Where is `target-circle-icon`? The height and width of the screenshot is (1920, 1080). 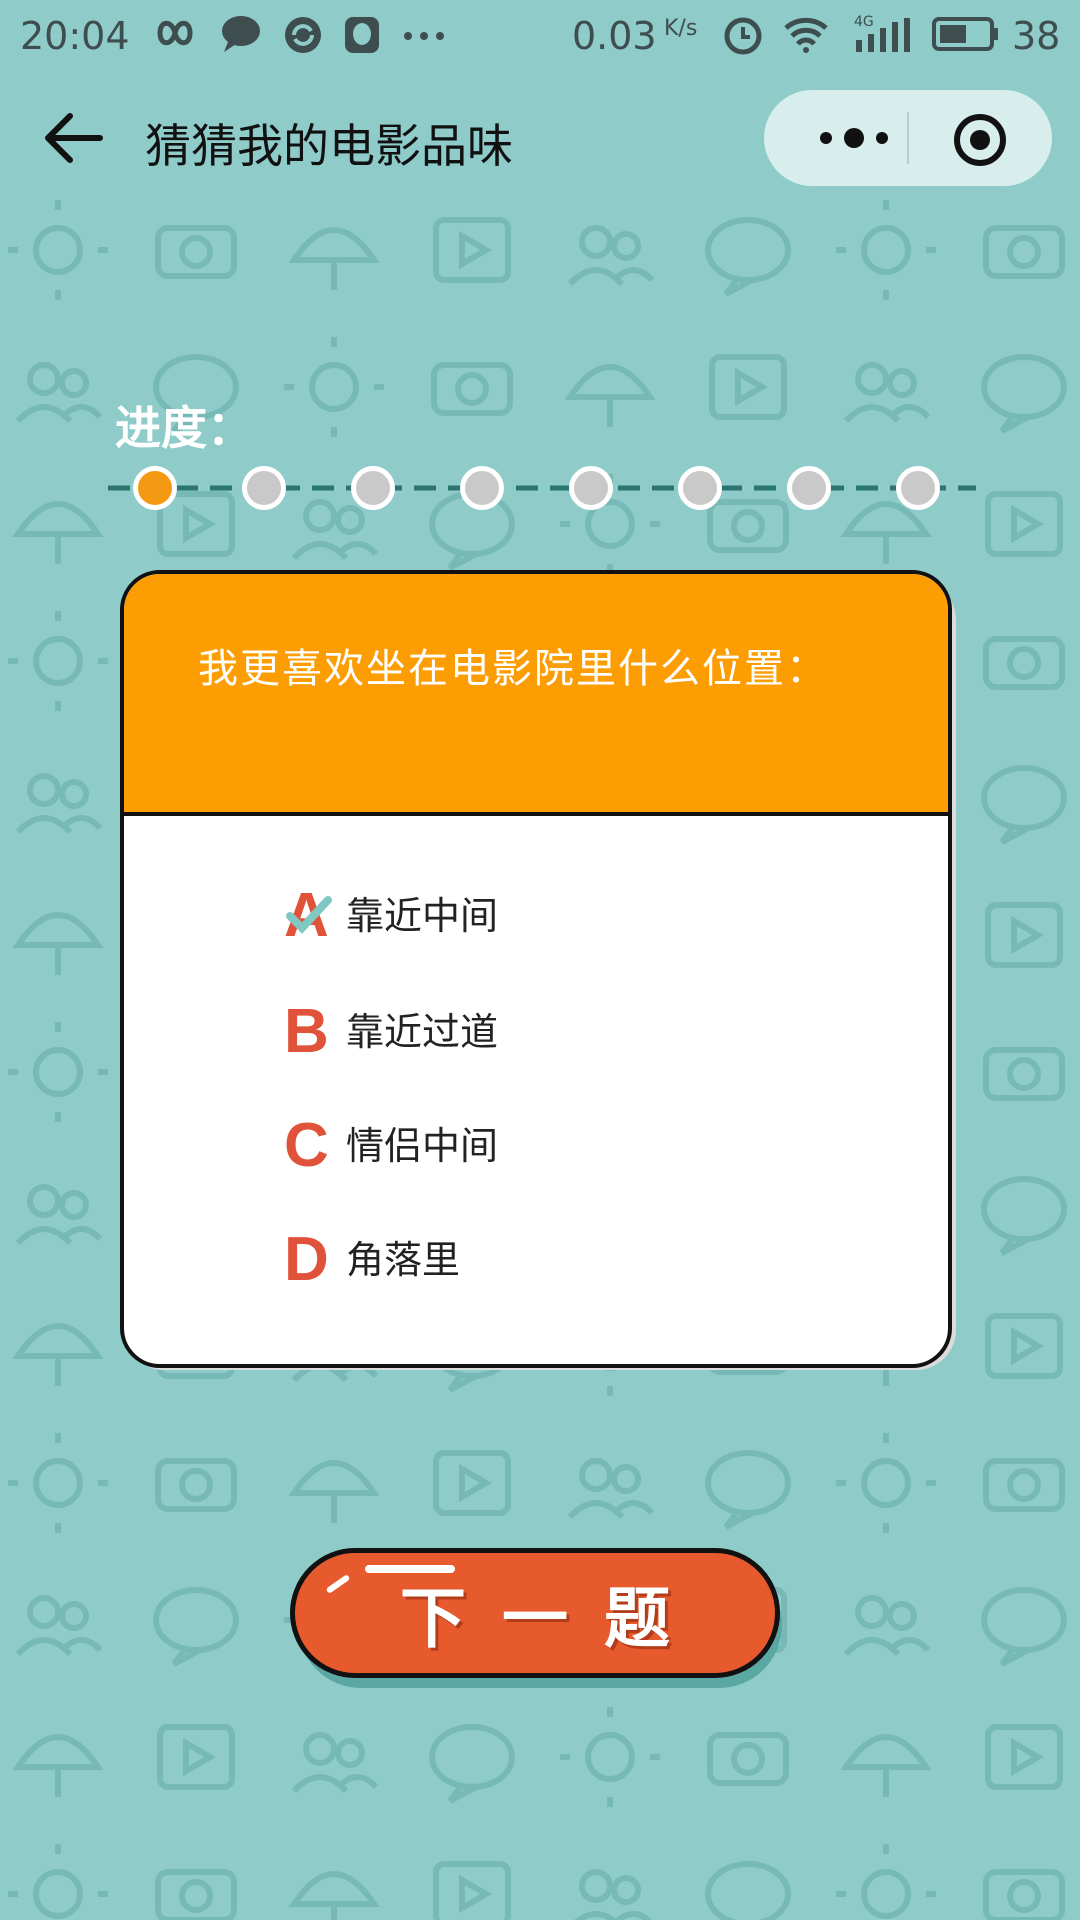
target-circle-icon is located at coordinates (980, 140).